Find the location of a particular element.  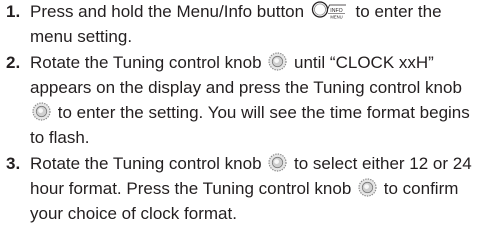

step-number: 3. is located at coordinates (13, 164).